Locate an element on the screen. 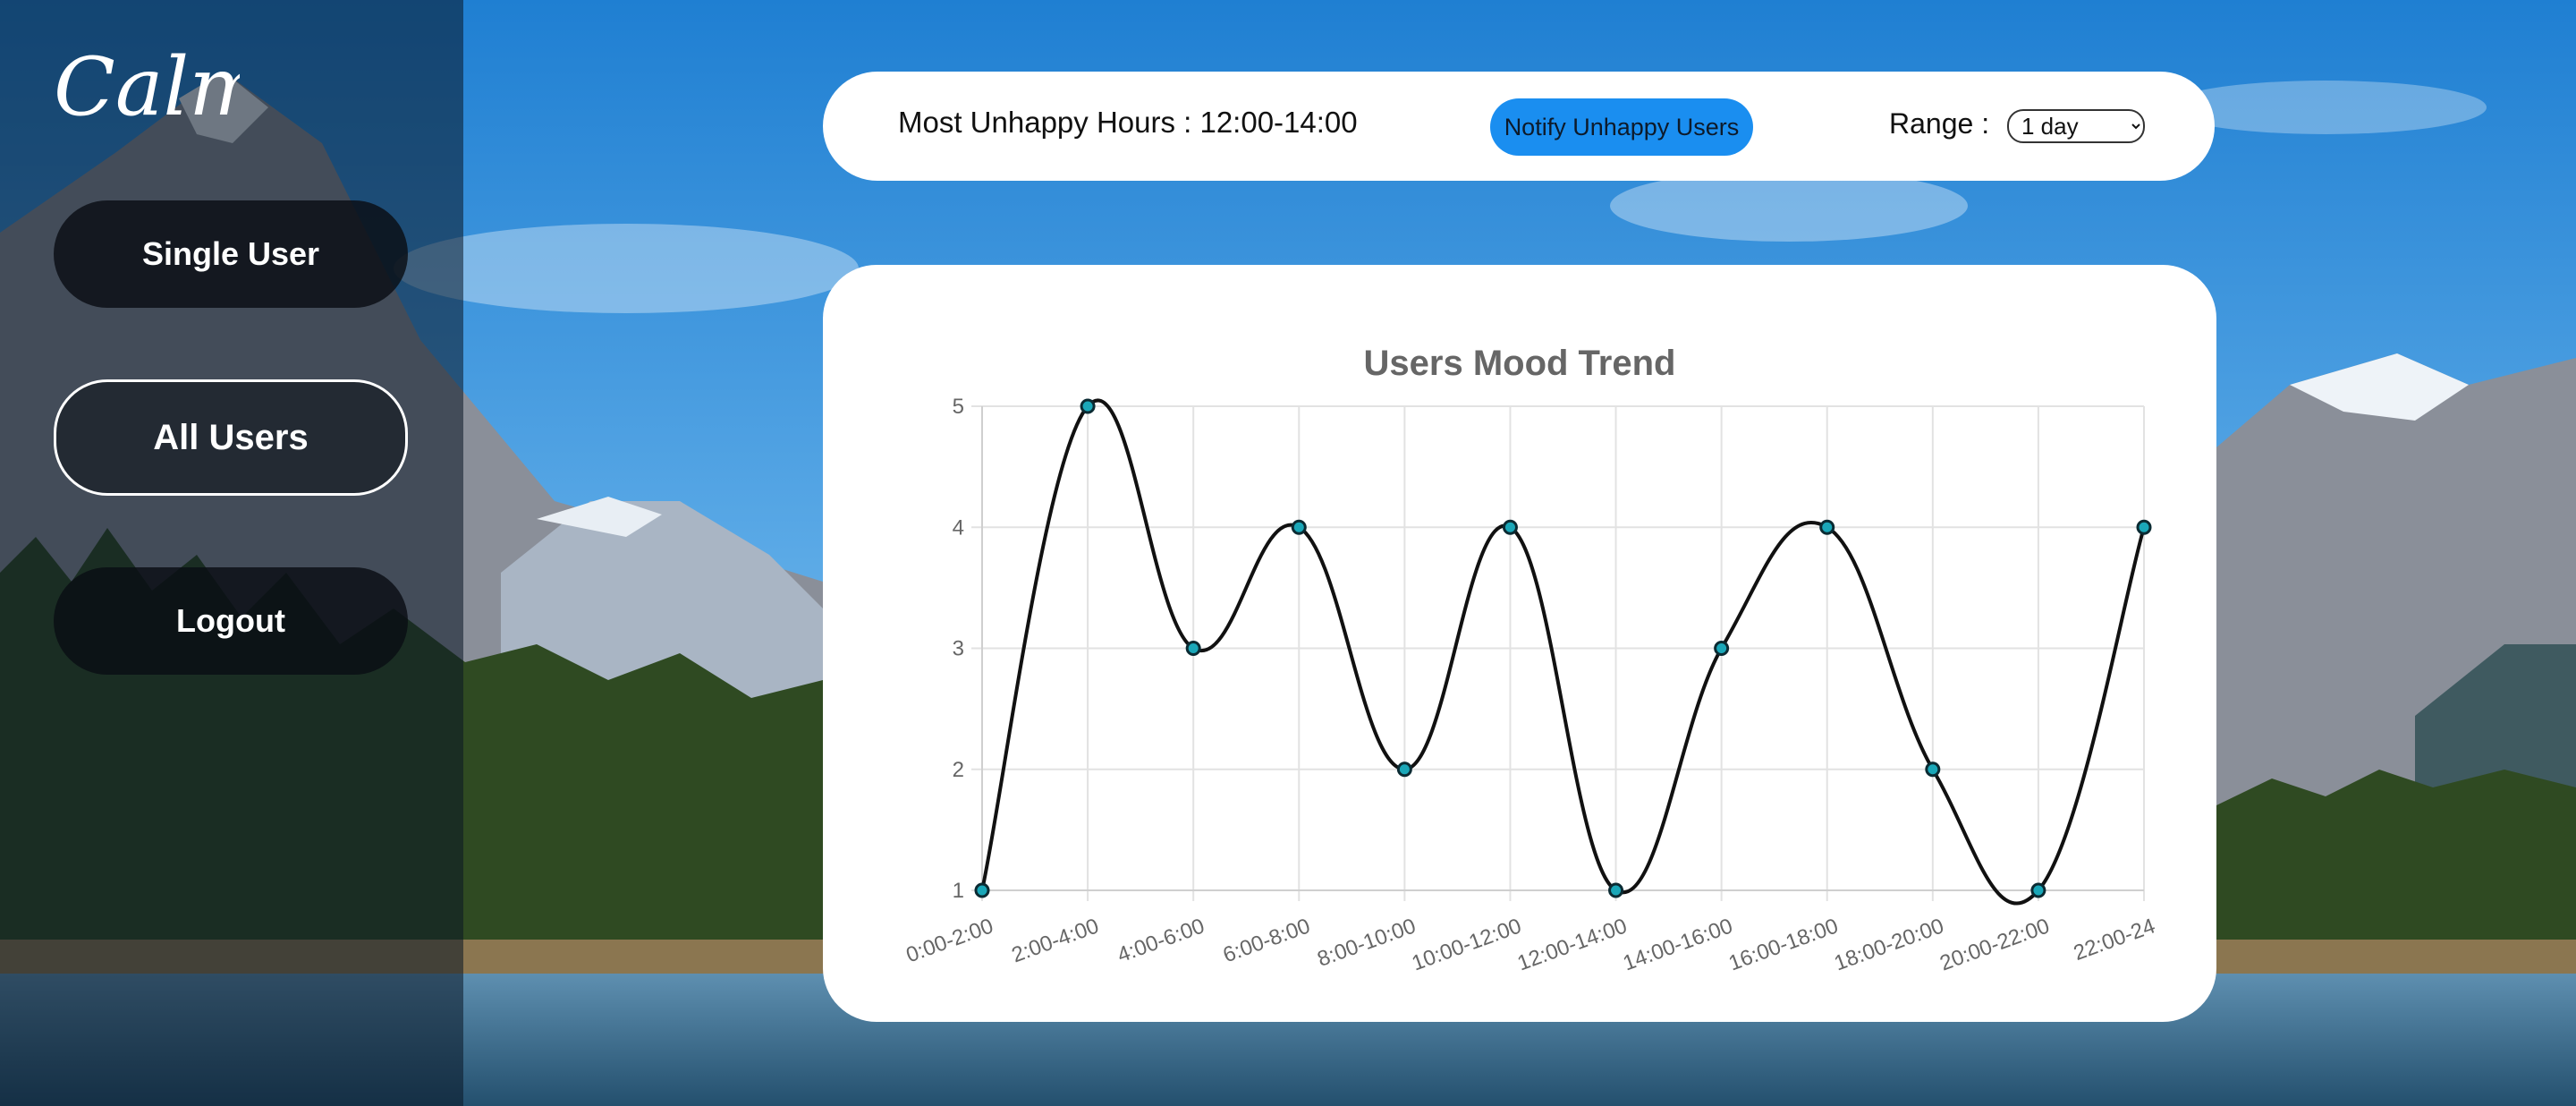  y-tick-label: 2 is located at coordinates (958, 770).